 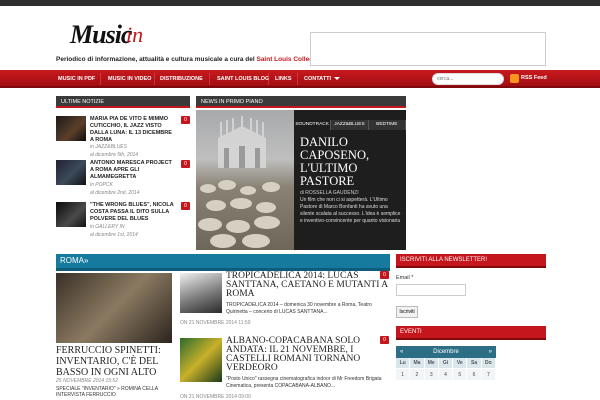 I want to click on news-category: in JAZZ&BLUES, so click(x=108, y=147).